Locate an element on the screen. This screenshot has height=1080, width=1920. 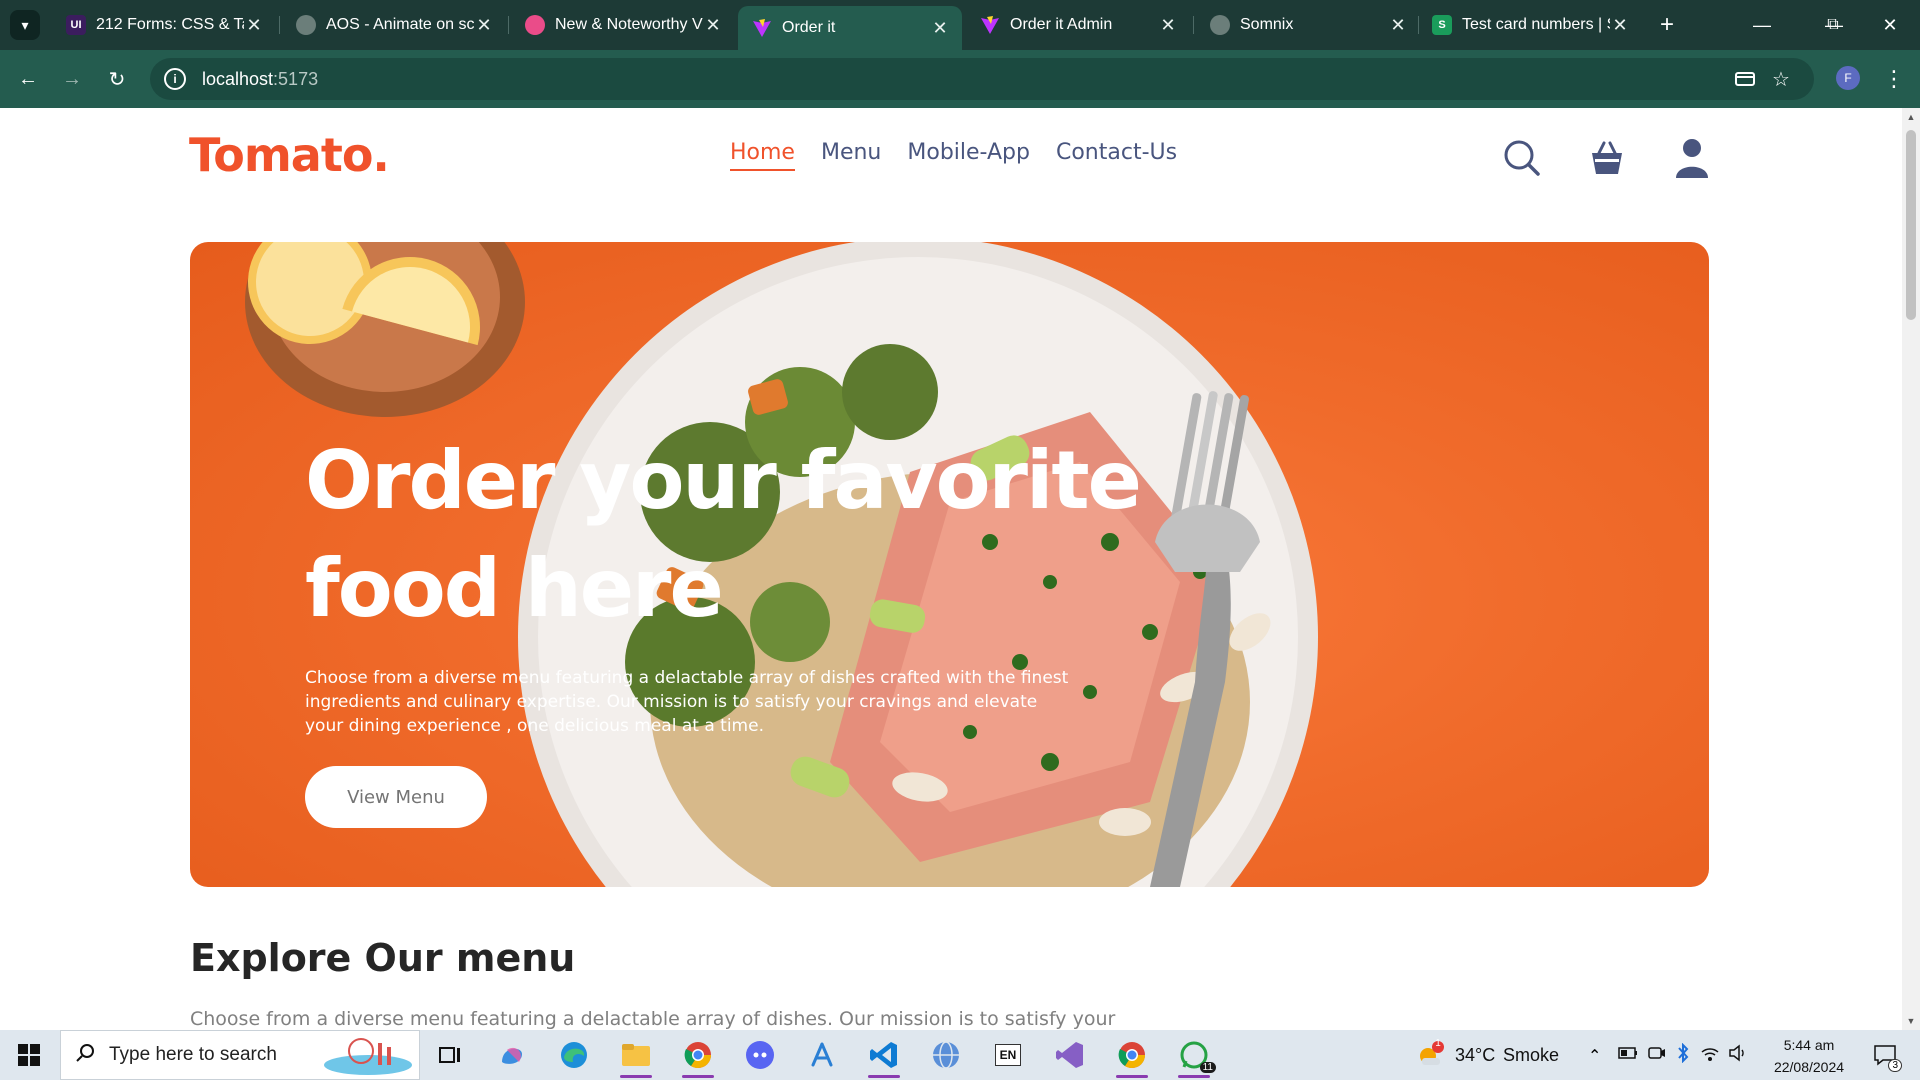
ui-favicon-icon: UI is located at coordinates (76, 25).